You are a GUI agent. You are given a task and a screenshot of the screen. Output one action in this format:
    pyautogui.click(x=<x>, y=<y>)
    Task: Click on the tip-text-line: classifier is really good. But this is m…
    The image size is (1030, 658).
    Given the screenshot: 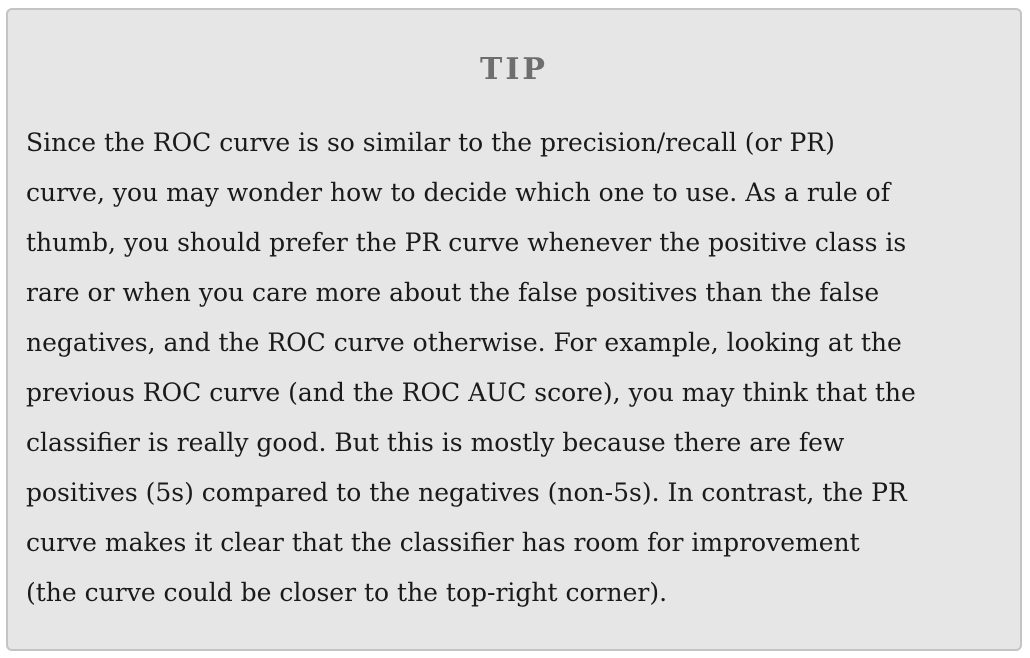 What is the action you would take?
    pyautogui.click(x=435, y=442)
    